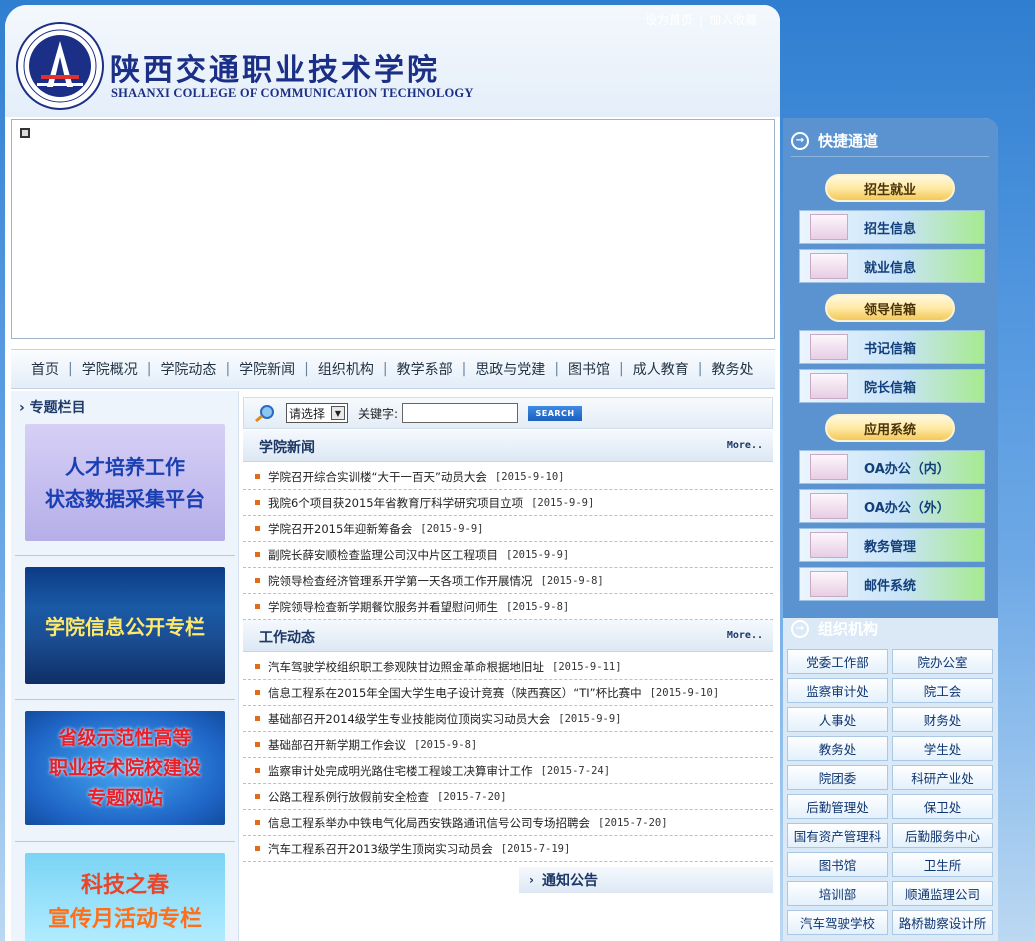 The height and width of the screenshot is (941, 1035). I want to click on nav-item-news: 学院新闻, so click(267, 369).